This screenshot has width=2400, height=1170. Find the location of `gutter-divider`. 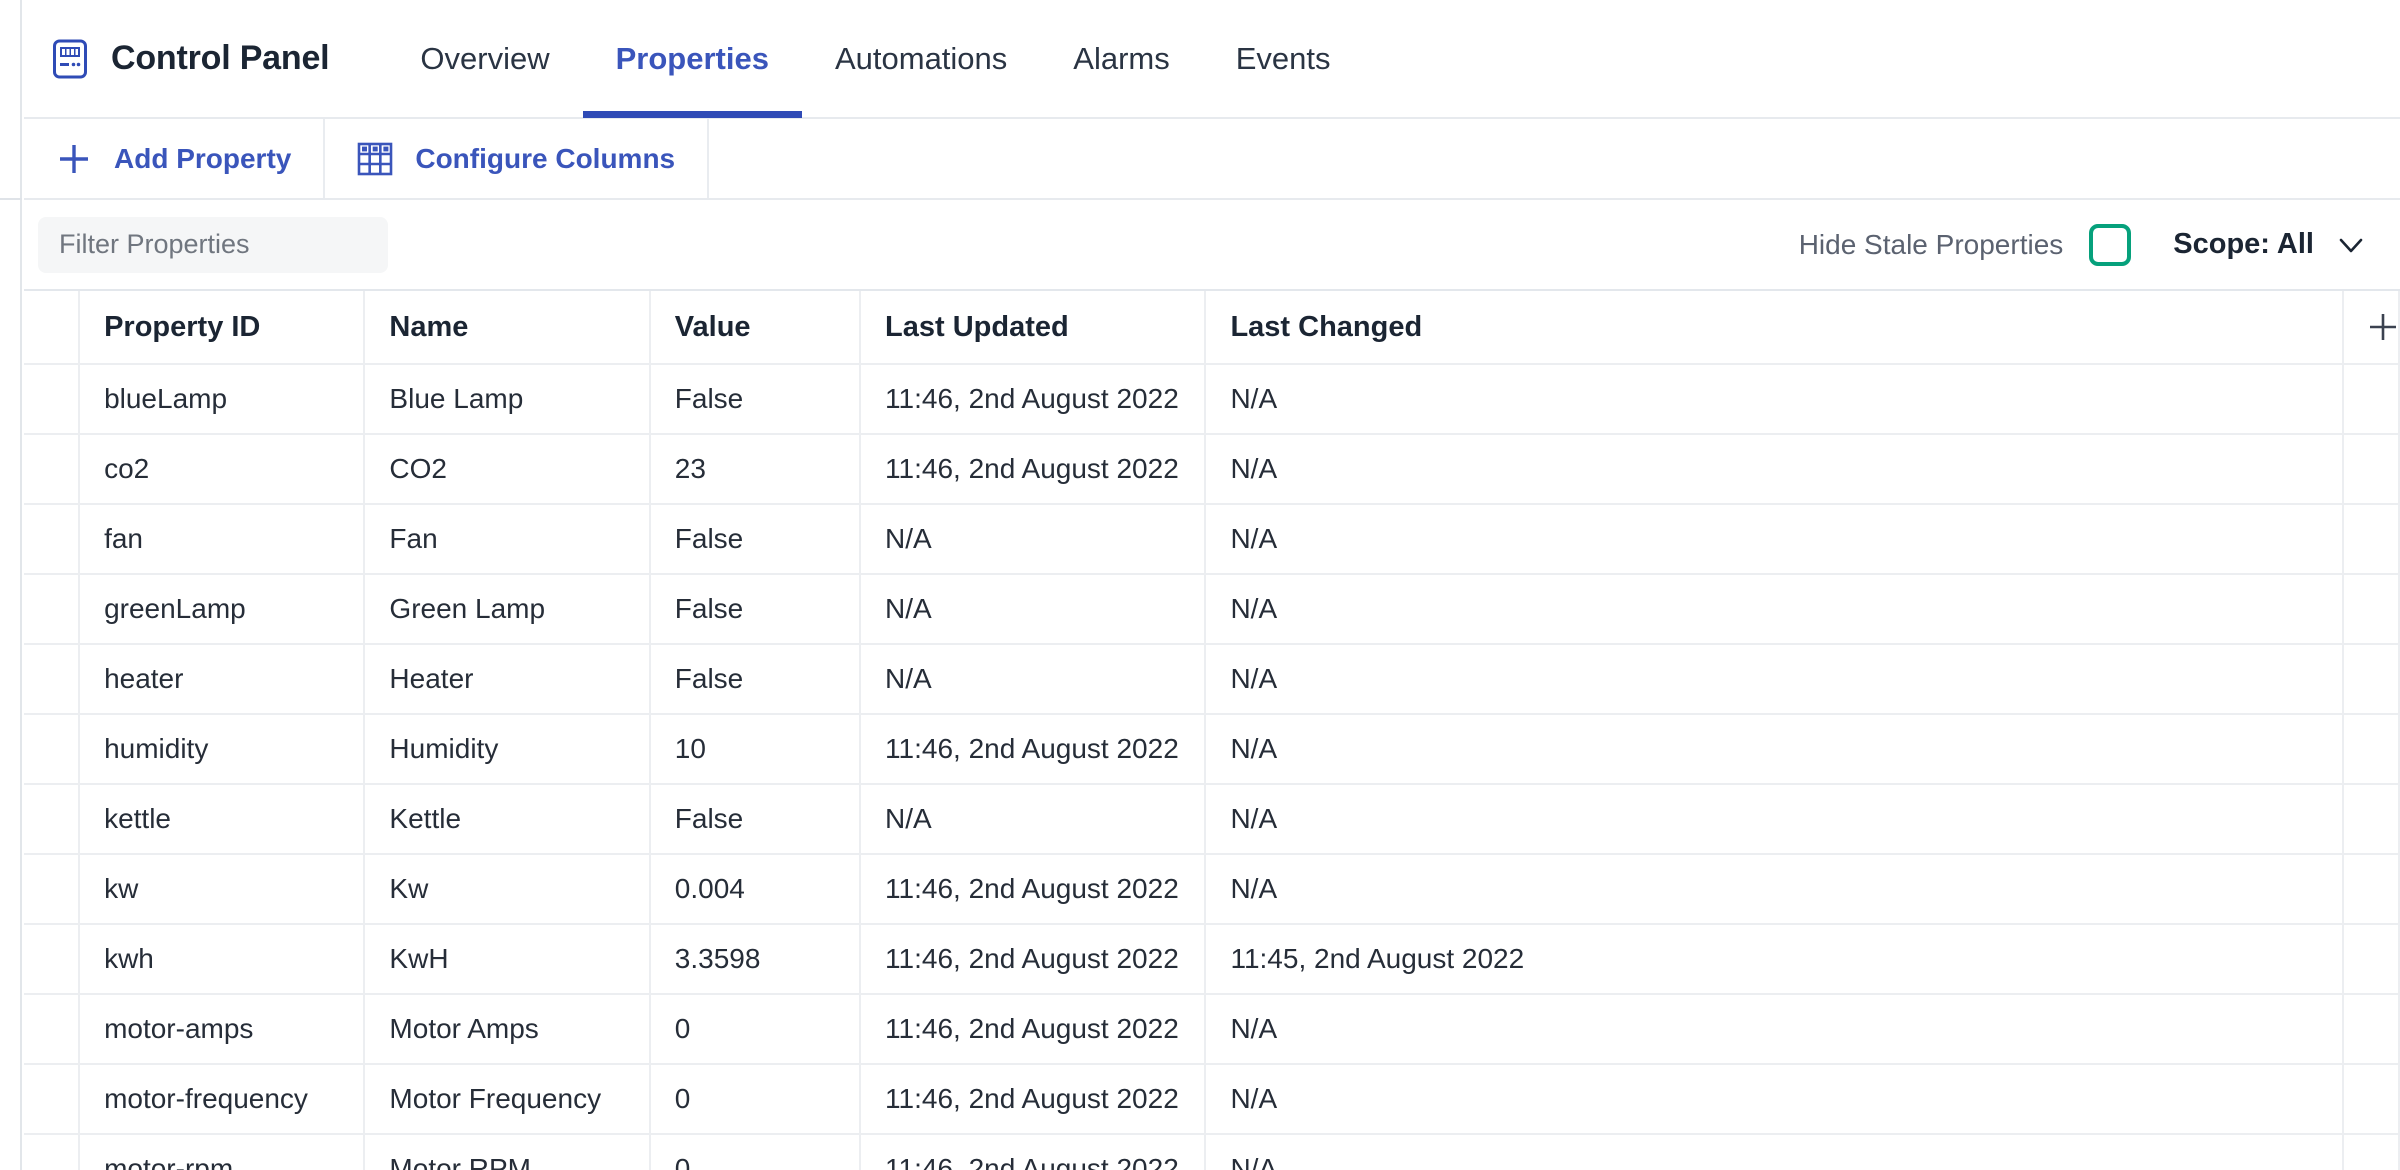

gutter-divider is located at coordinates (11, 199).